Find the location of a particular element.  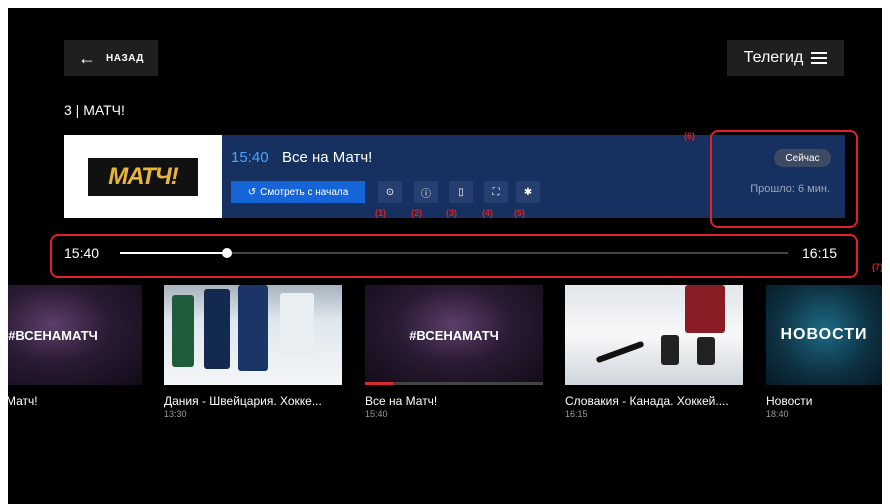

carousel-item-time: 18:40 is located at coordinates (777, 414).